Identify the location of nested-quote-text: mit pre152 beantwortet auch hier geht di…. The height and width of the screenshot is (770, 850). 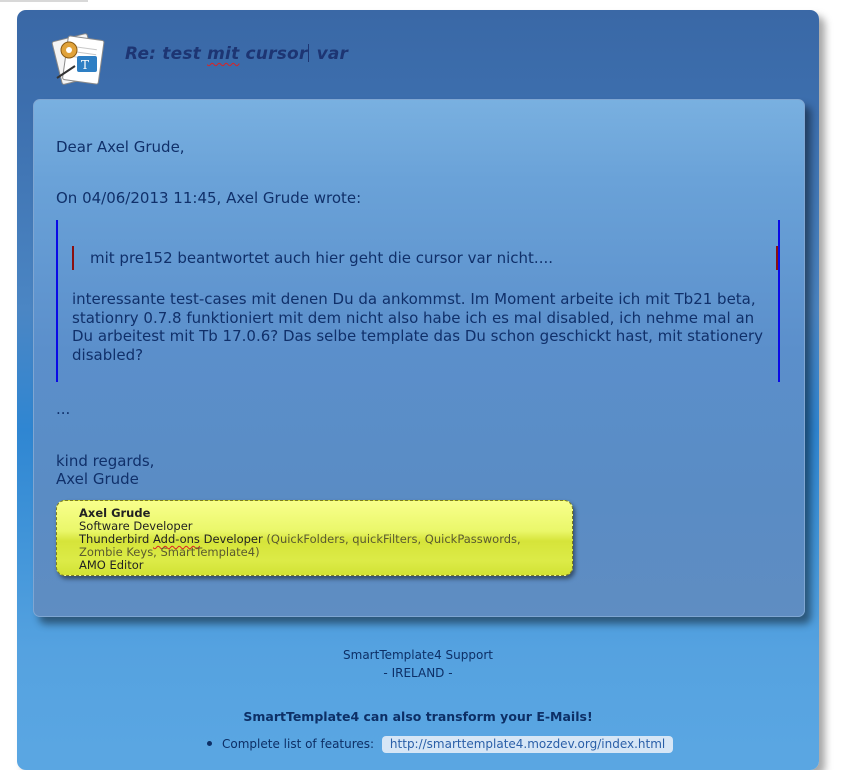
(322, 258).